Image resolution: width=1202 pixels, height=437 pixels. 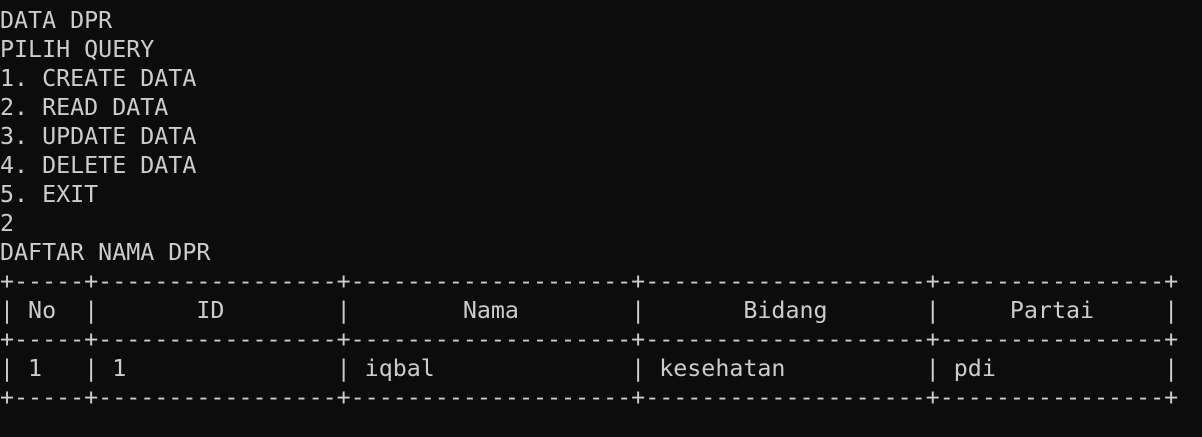 What do you see at coordinates (84, 107) in the screenshot?
I see `menu-option-read: 2. READ DATA` at bounding box center [84, 107].